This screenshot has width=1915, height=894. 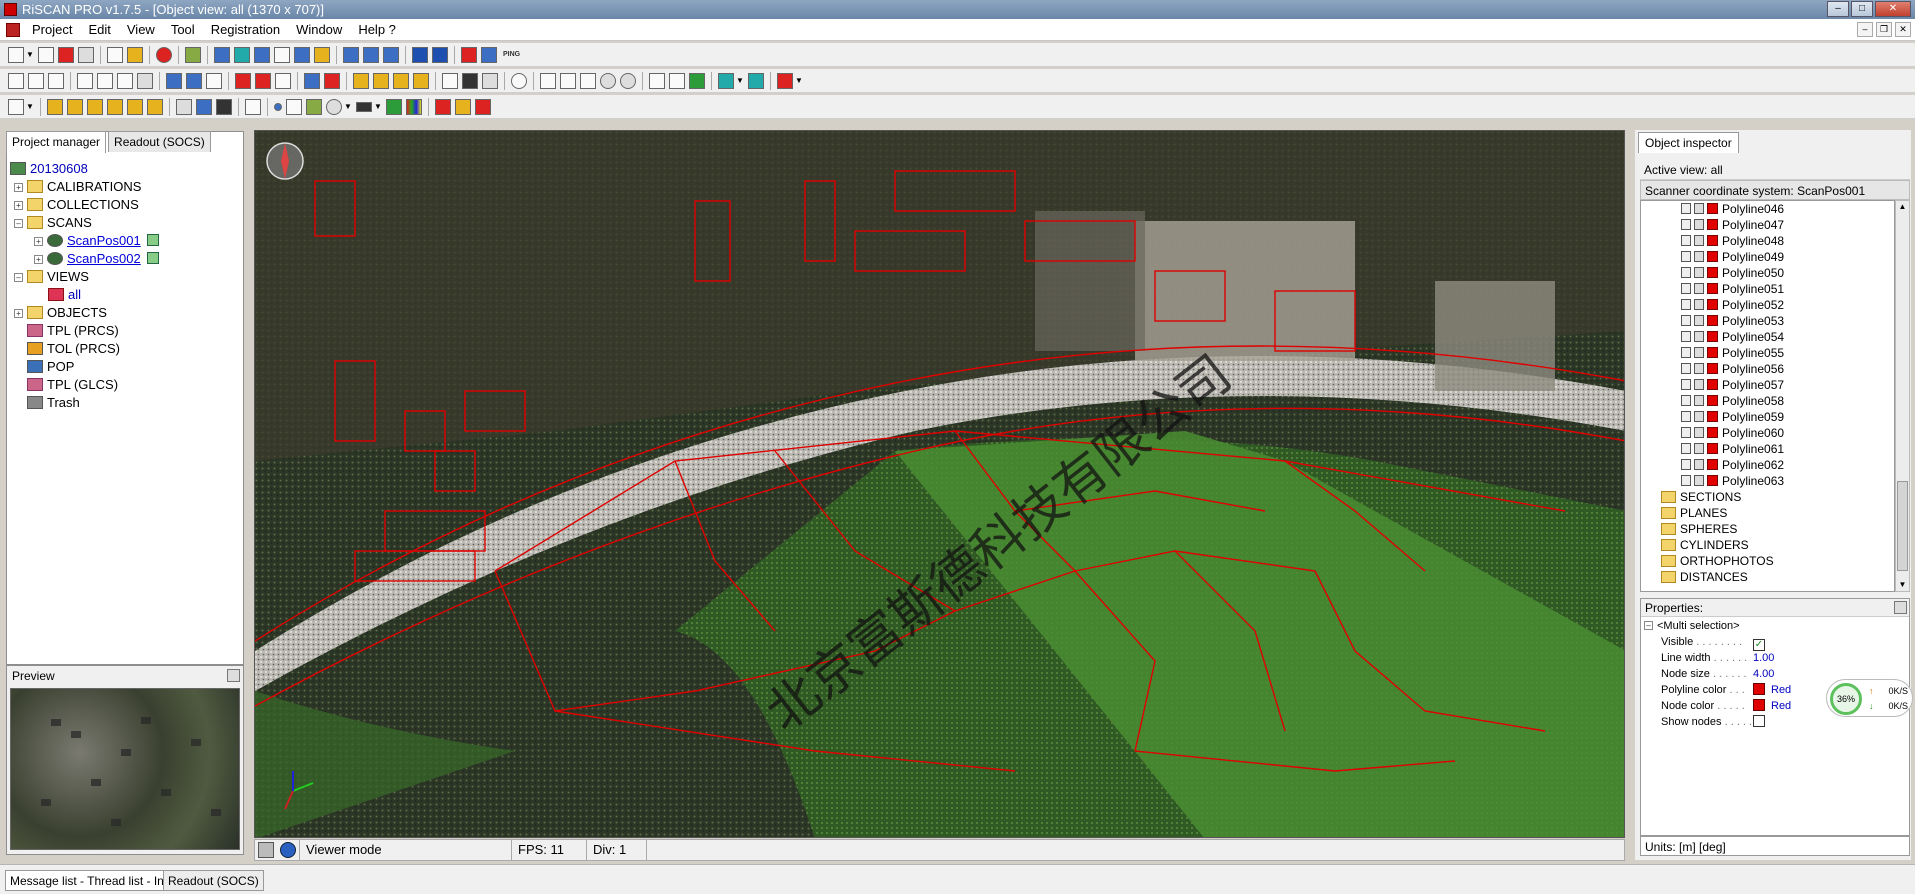 What do you see at coordinates (1732, 385) in the screenshot?
I see `polyline-item: Polyline057` at bounding box center [1732, 385].